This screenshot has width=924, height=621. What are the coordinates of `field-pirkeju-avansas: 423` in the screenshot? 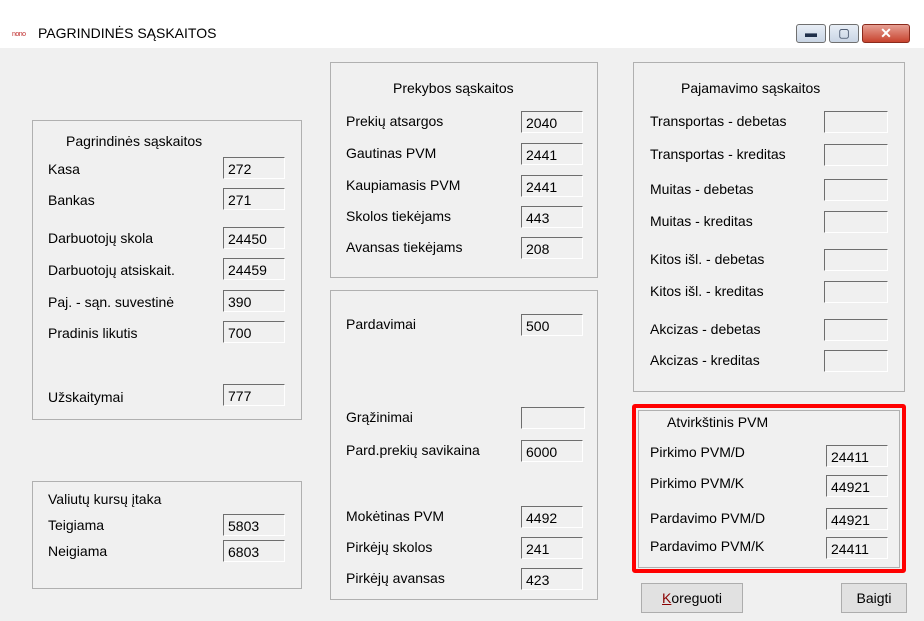 It's located at (552, 579).